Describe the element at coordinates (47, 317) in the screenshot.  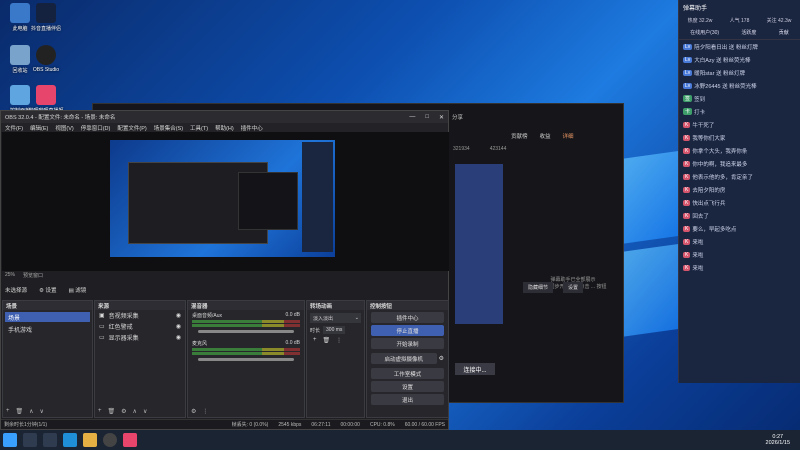
I see `scene-item: 场景` at that location.